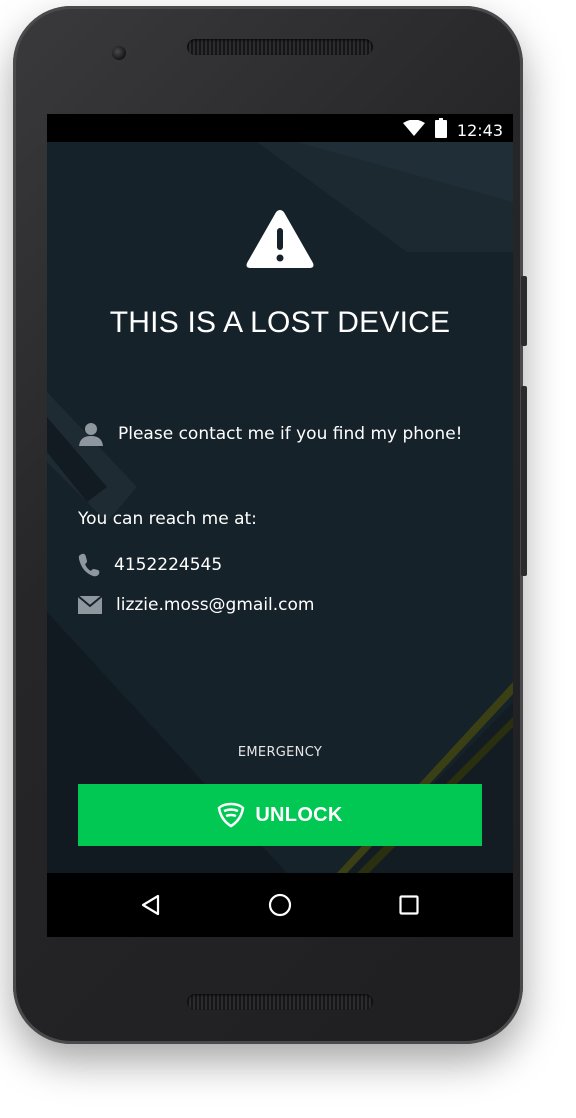 The height and width of the screenshot is (1118, 576). What do you see at coordinates (280, 322) in the screenshot?
I see `page-title: THIS IS A LOST DEVICE` at bounding box center [280, 322].